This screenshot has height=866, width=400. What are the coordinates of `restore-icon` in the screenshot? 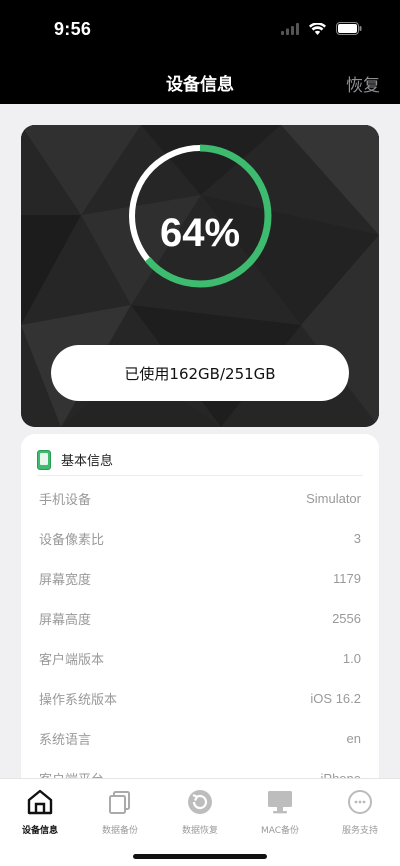 It's located at (200, 802).